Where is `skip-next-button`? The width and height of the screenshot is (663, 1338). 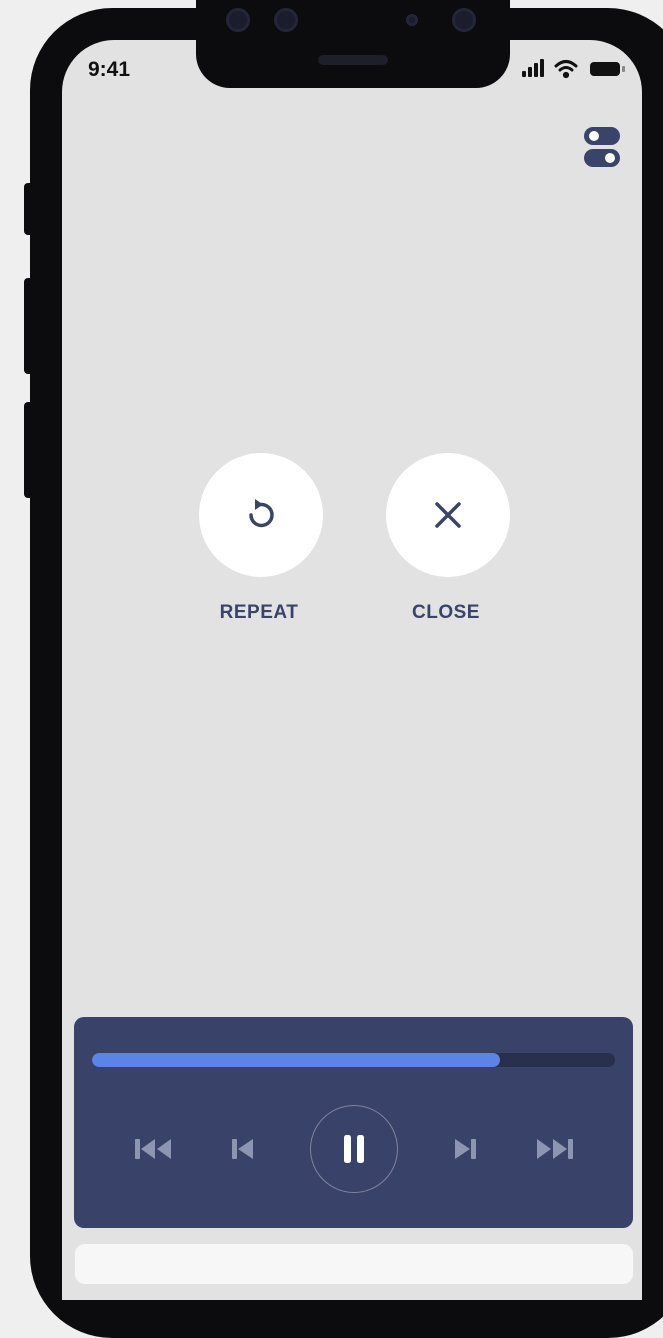
skip-next-button is located at coordinates (466, 1149).